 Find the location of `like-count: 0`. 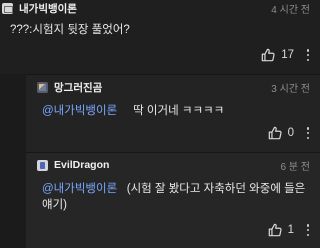

like-count: 0 is located at coordinates (290, 133).